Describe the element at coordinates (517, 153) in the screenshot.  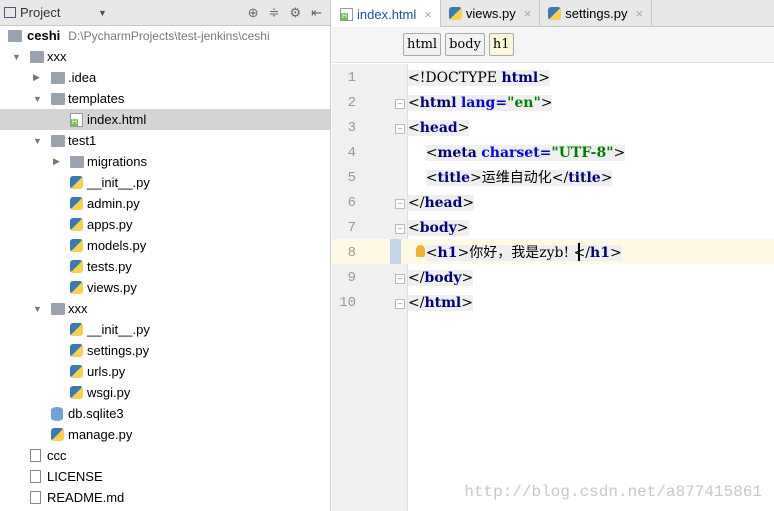
I see `code-line: <meta charset="UTF-8">` at that location.